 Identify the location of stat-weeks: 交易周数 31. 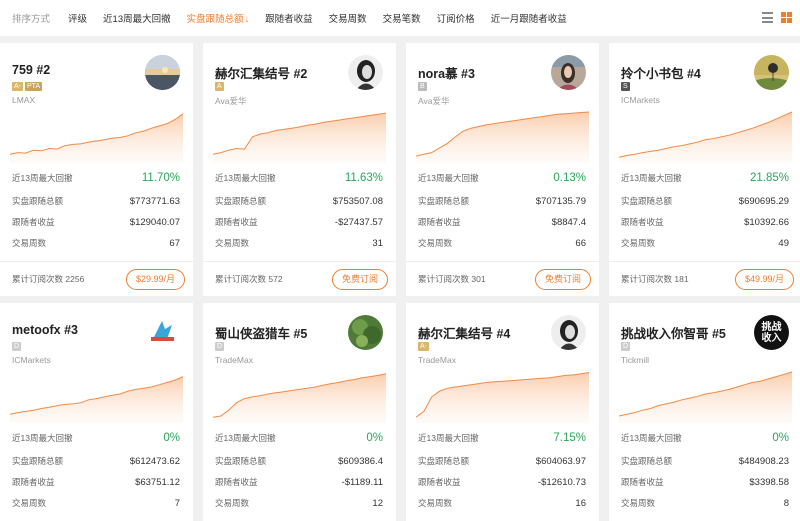
(299, 243).